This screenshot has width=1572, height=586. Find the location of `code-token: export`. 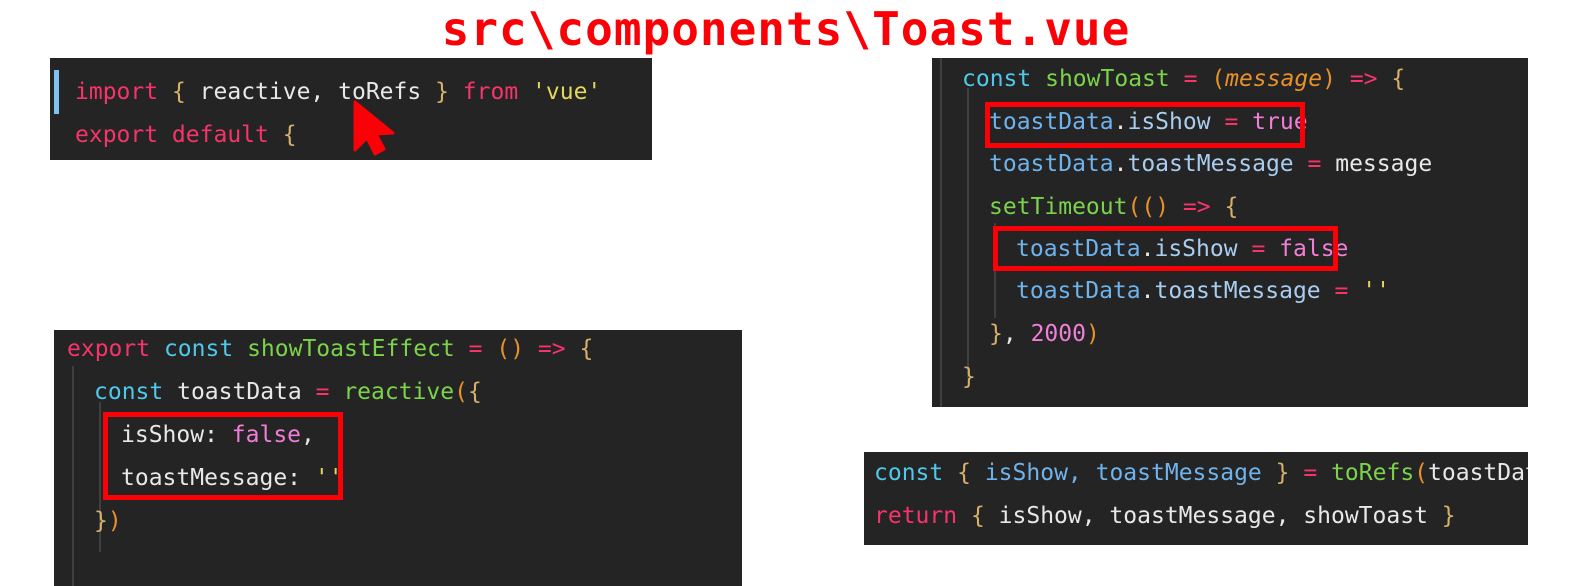

code-token: export is located at coordinates (109, 349).